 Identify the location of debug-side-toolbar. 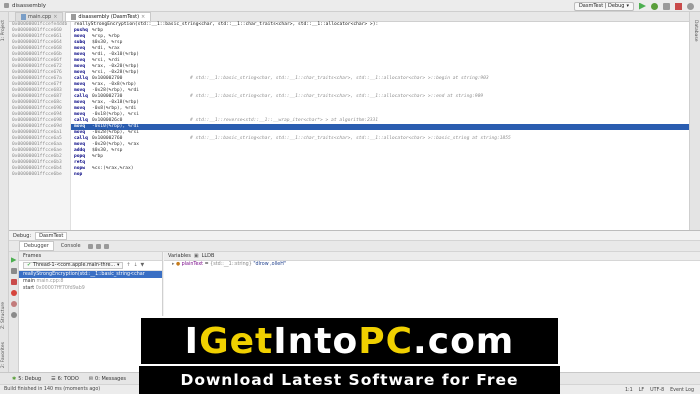
(14, 312).